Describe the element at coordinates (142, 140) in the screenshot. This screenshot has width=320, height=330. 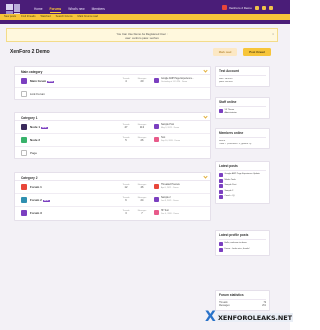
I see `messages-count: 26` at that location.